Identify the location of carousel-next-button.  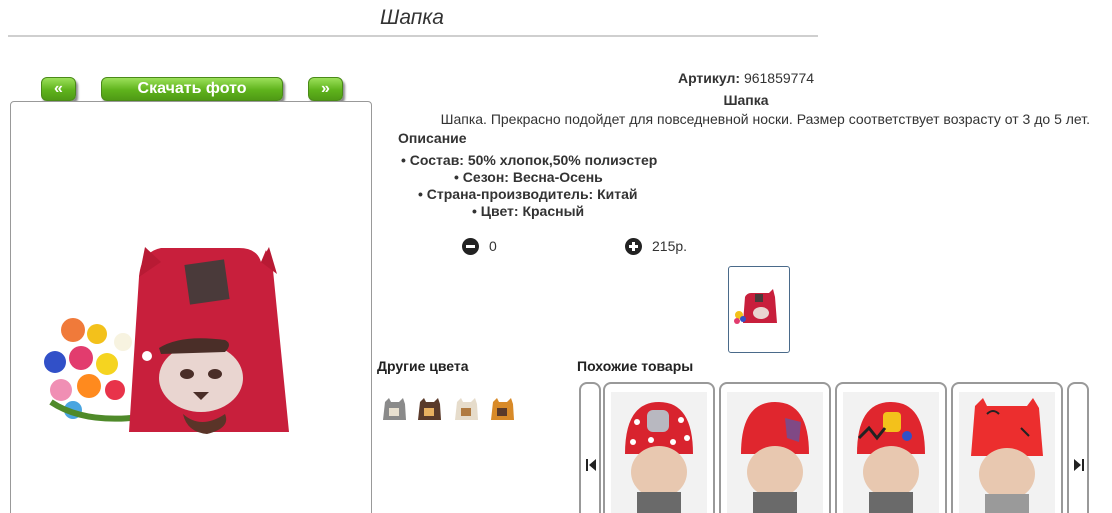
(1078, 447).